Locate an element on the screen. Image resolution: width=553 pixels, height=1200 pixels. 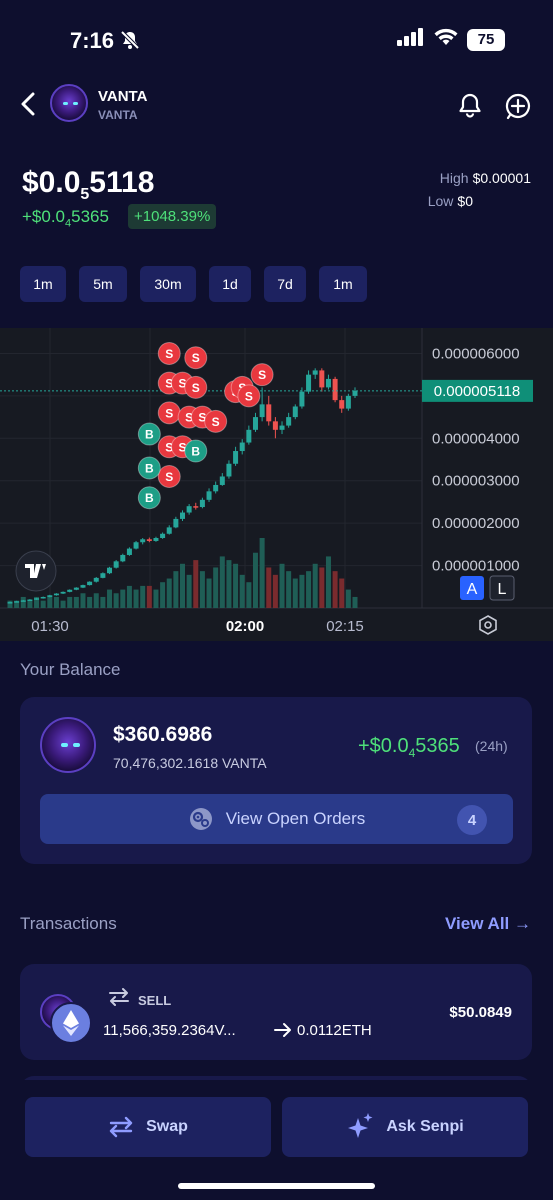
y-tick-label: 0.000001000 is located at coordinates (476, 566).